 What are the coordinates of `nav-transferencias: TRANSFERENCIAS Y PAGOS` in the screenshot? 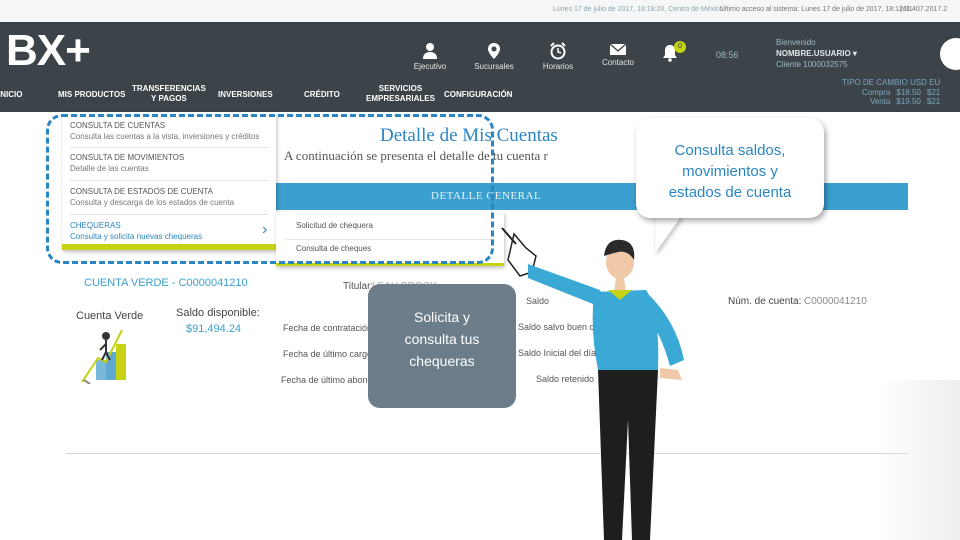 It's located at (169, 94).